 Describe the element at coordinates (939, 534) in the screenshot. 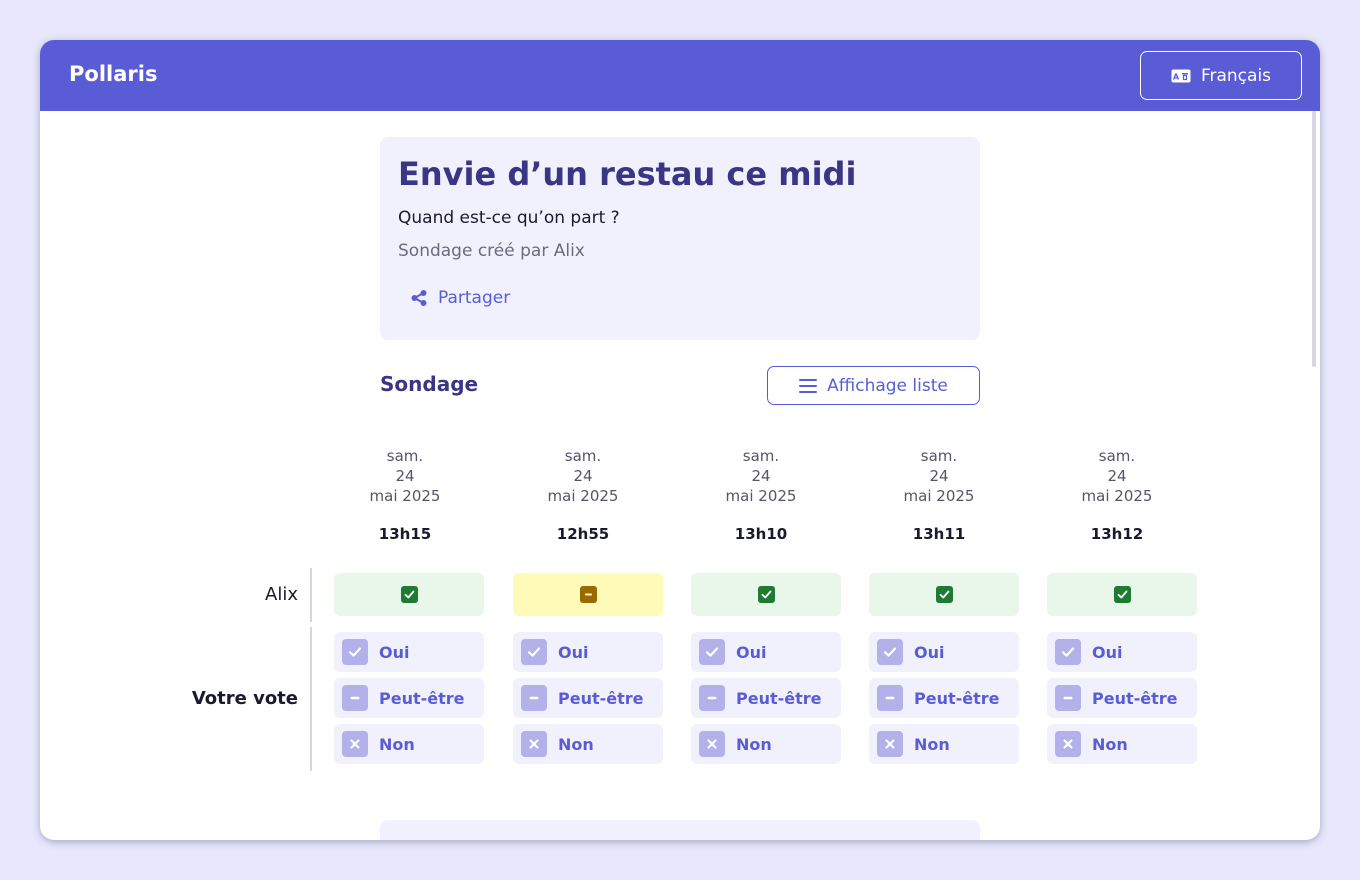

I see `column-time: 13h11` at that location.